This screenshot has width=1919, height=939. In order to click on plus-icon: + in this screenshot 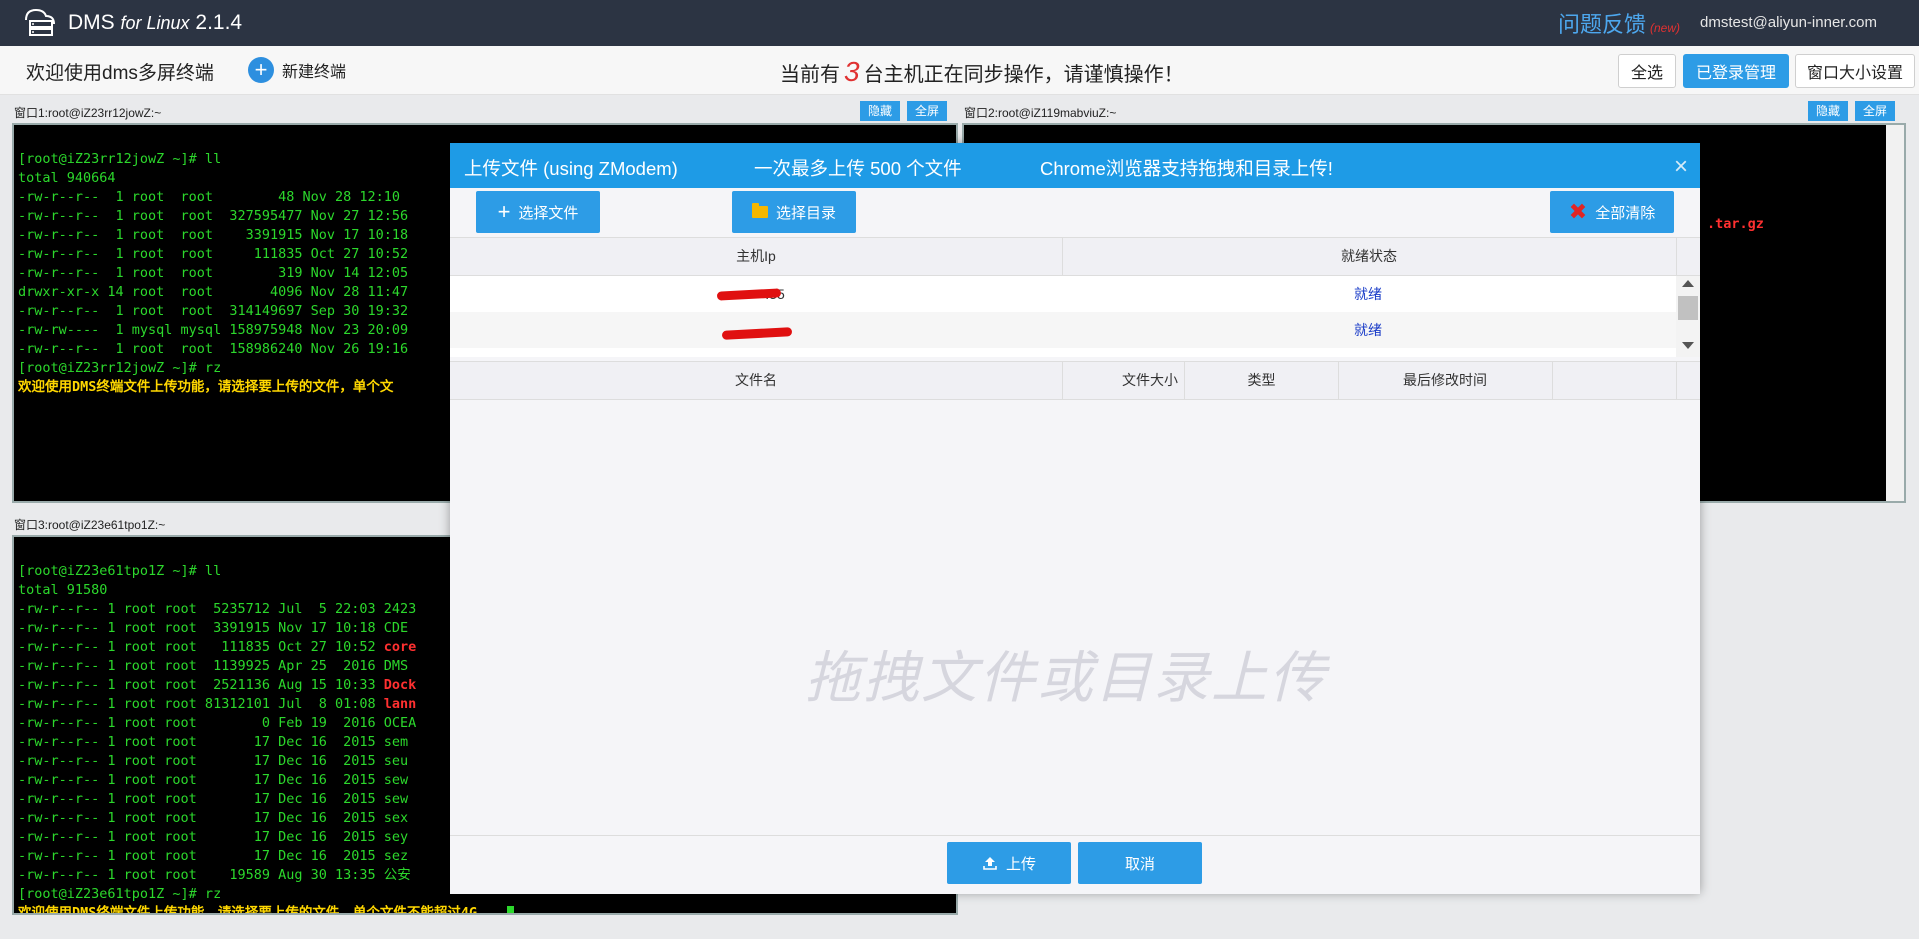, I will do `click(504, 211)`.